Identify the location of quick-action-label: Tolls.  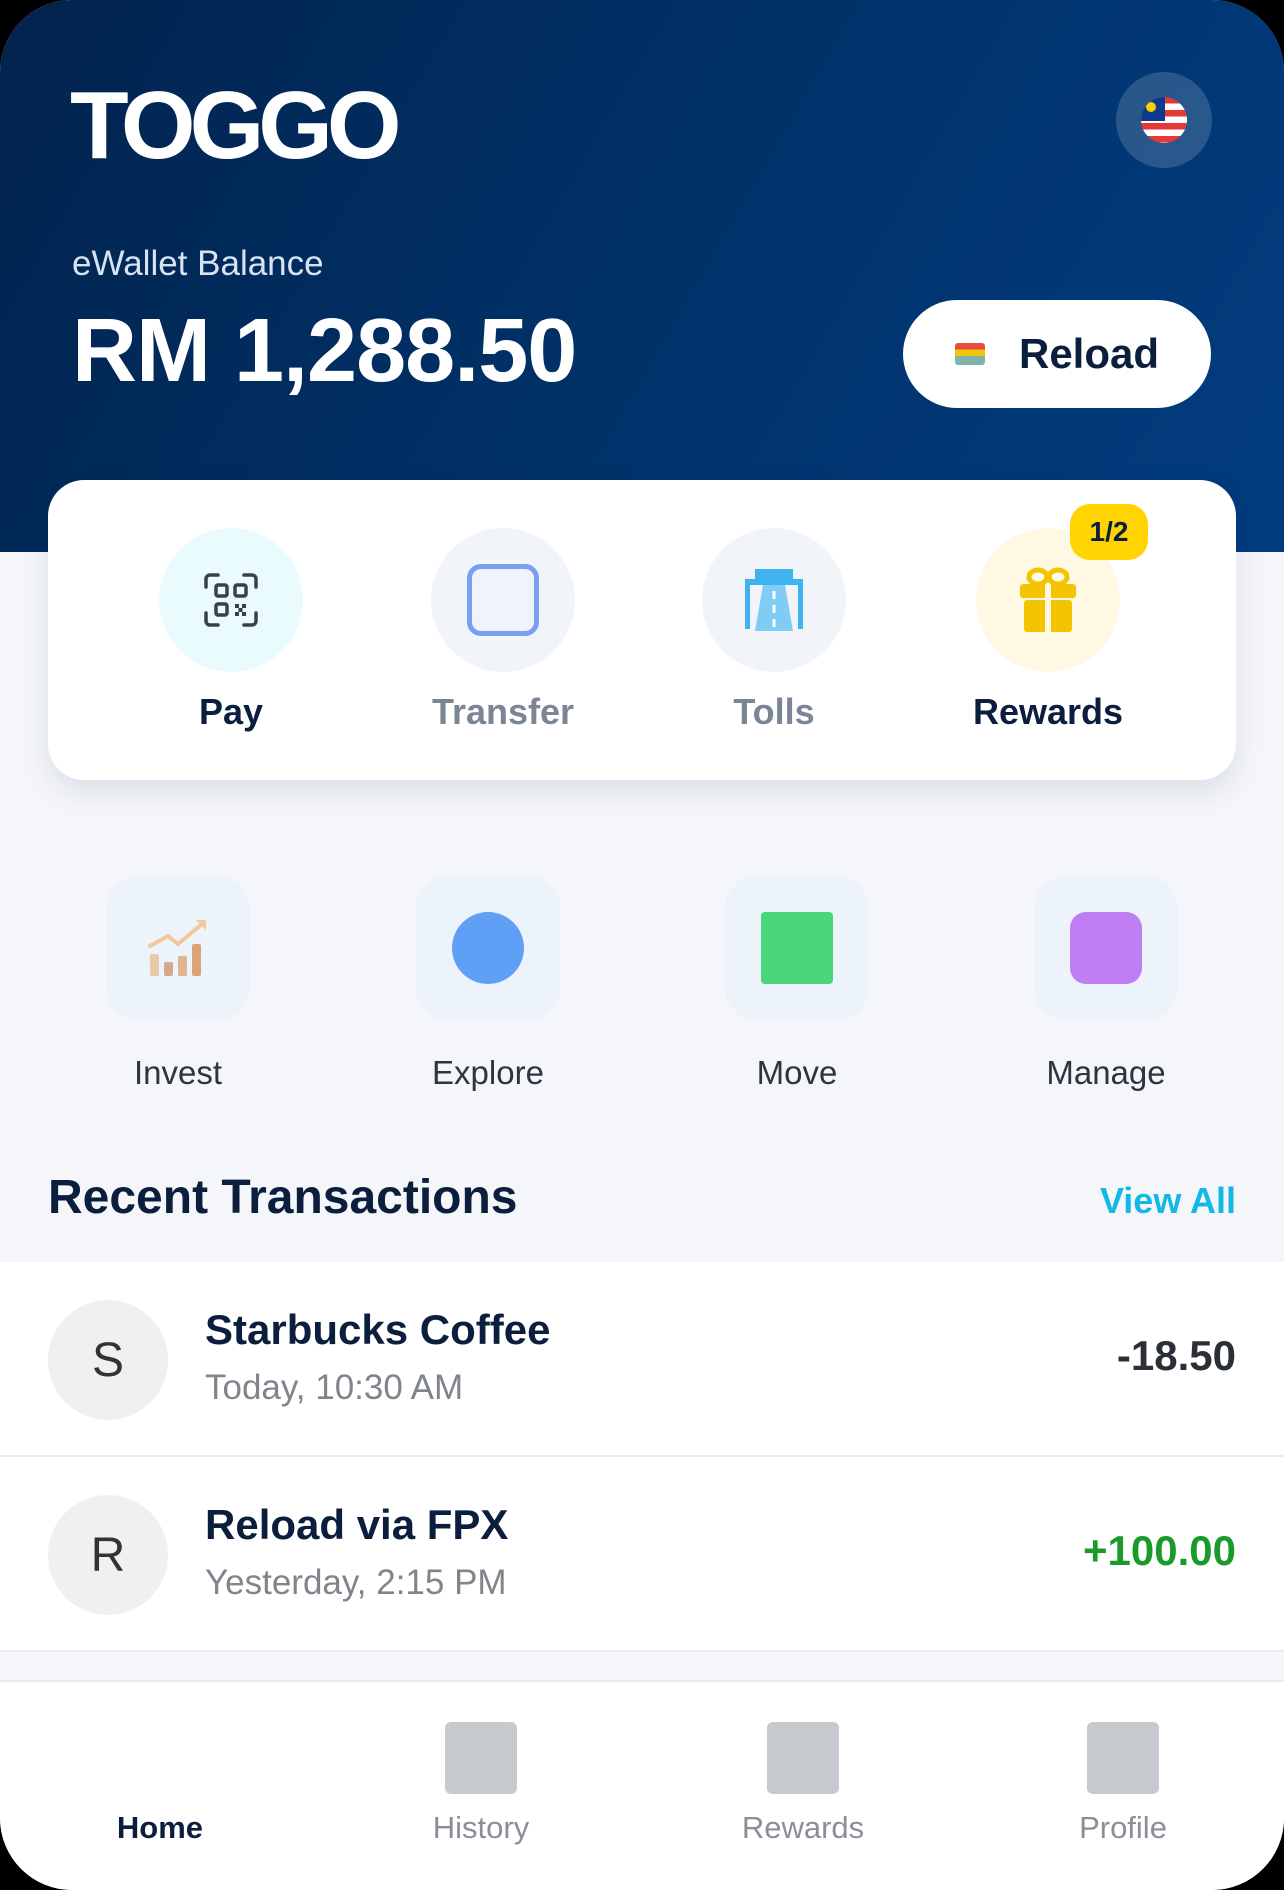
(774, 711).